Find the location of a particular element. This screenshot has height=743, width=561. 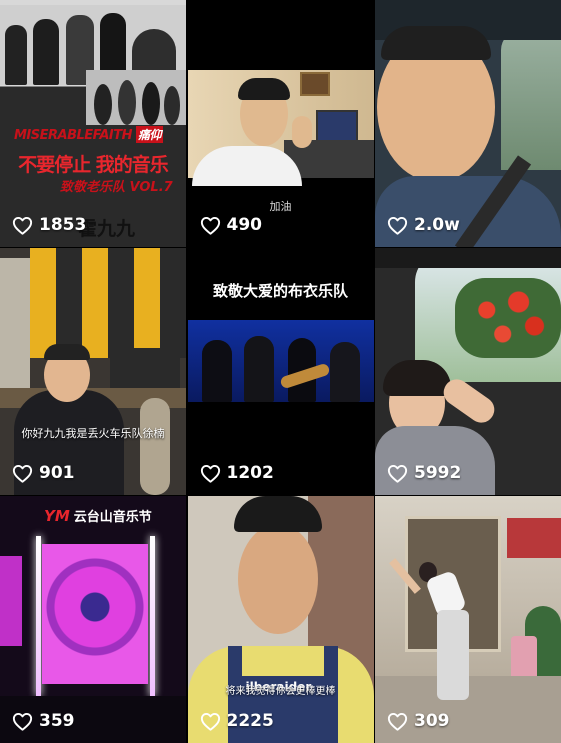

guitar is located at coordinates (155, 446).